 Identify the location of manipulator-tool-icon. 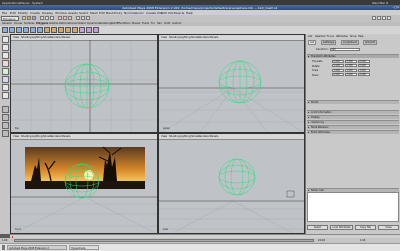
(5, 87).